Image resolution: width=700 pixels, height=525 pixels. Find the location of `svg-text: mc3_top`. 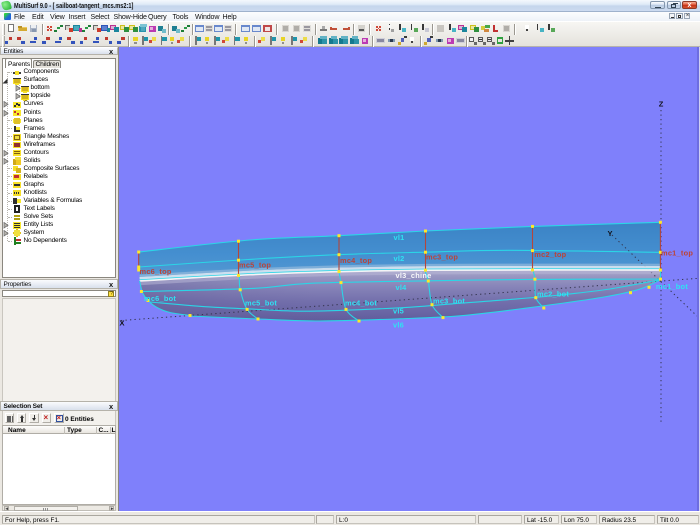

svg-text: mc3_top is located at coordinates (442, 257).